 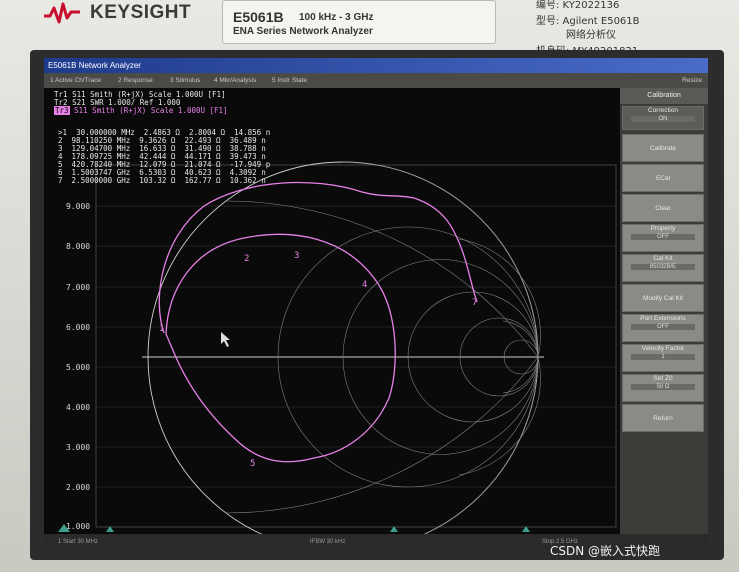 What do you see at coordinates (78, 367) in the screenshot?
I see `y-tick-5: 5.000` at bounding box center [78, 367].